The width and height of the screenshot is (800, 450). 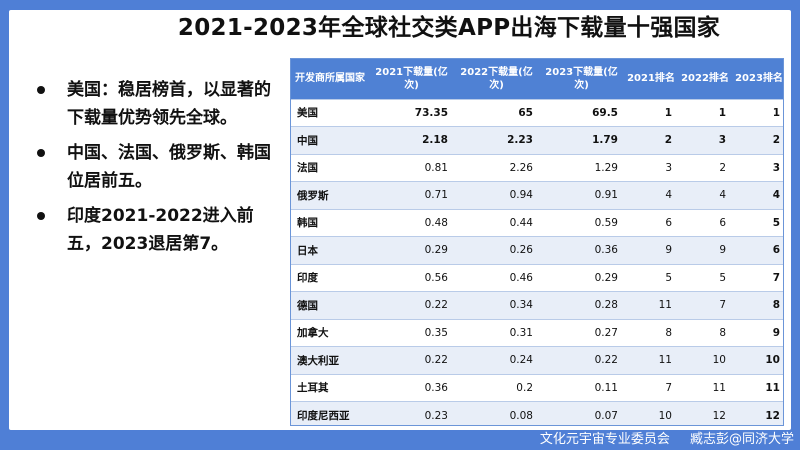 What do you see at coordinates (496, 140) in the screenshot?
I see `table-cell-d2022: 2.23` at bounding box center [496, 140].